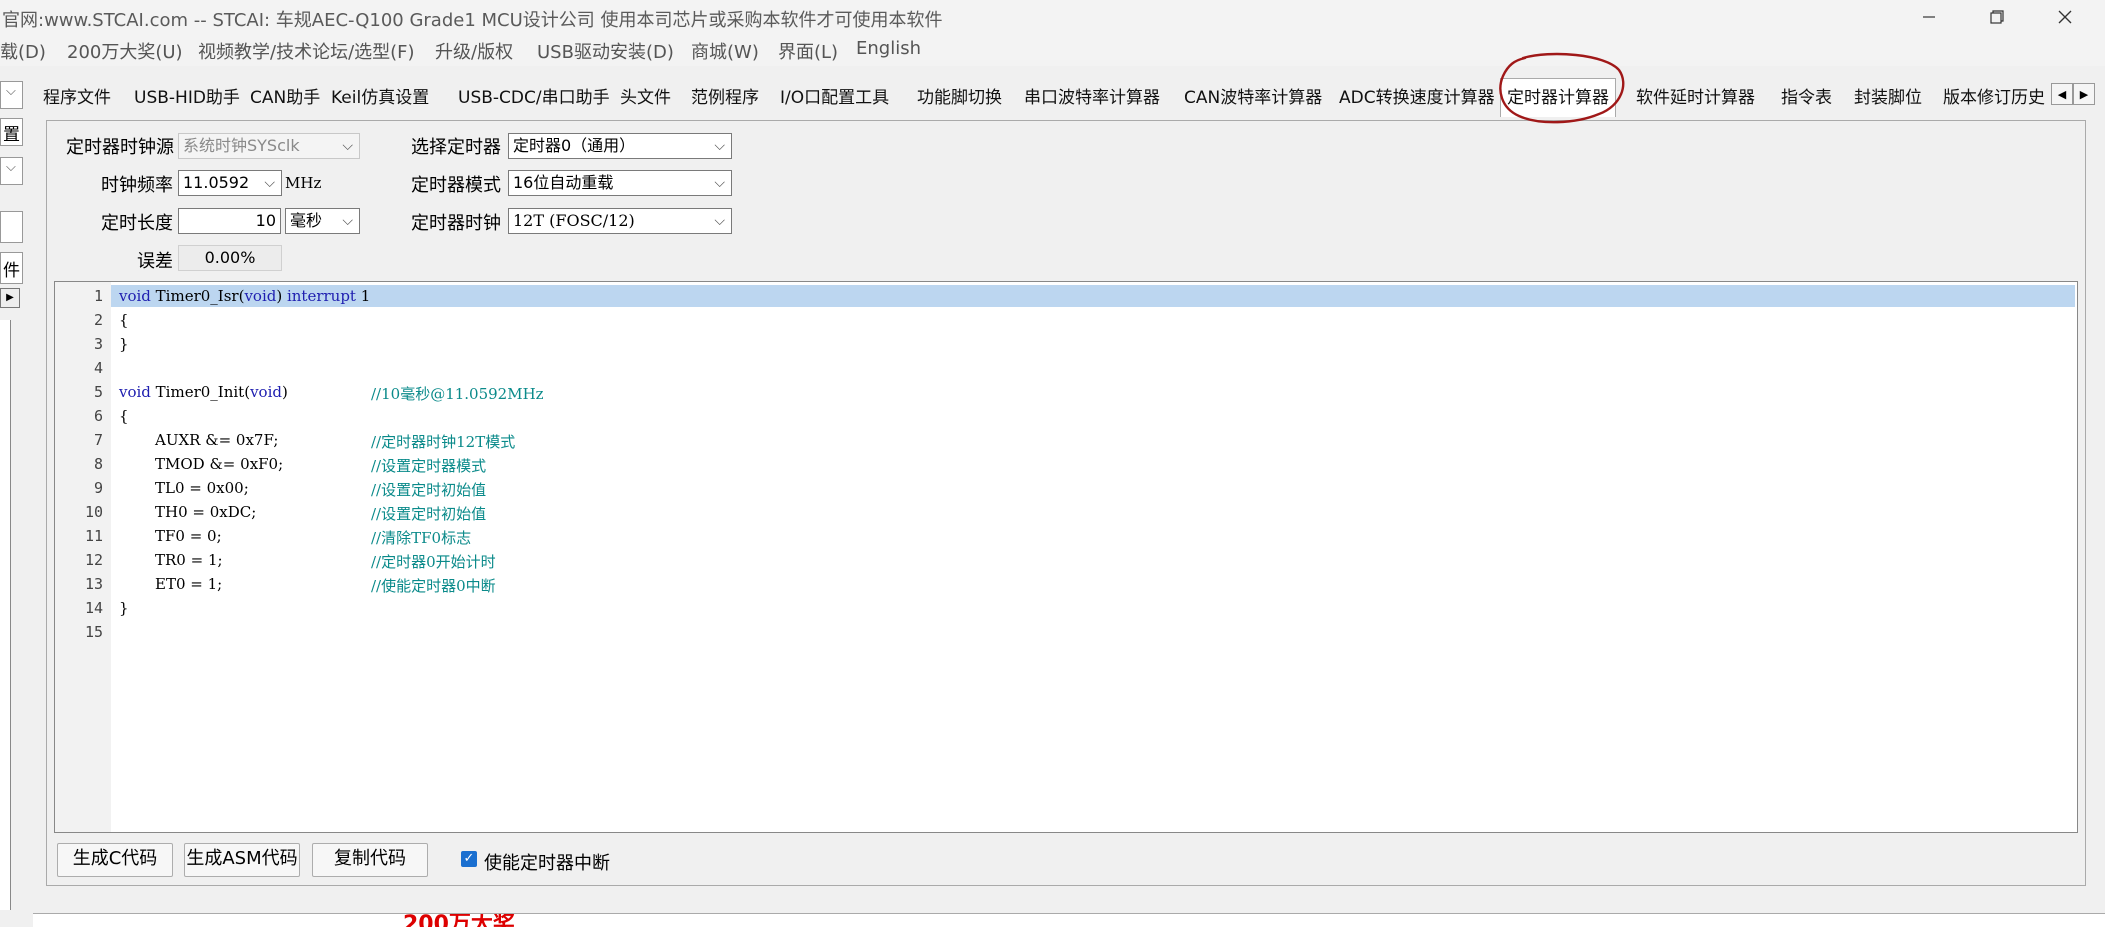 The width and height of the screenshot is (2105, 927). I want to click on close-icon, so click(2065, 17).